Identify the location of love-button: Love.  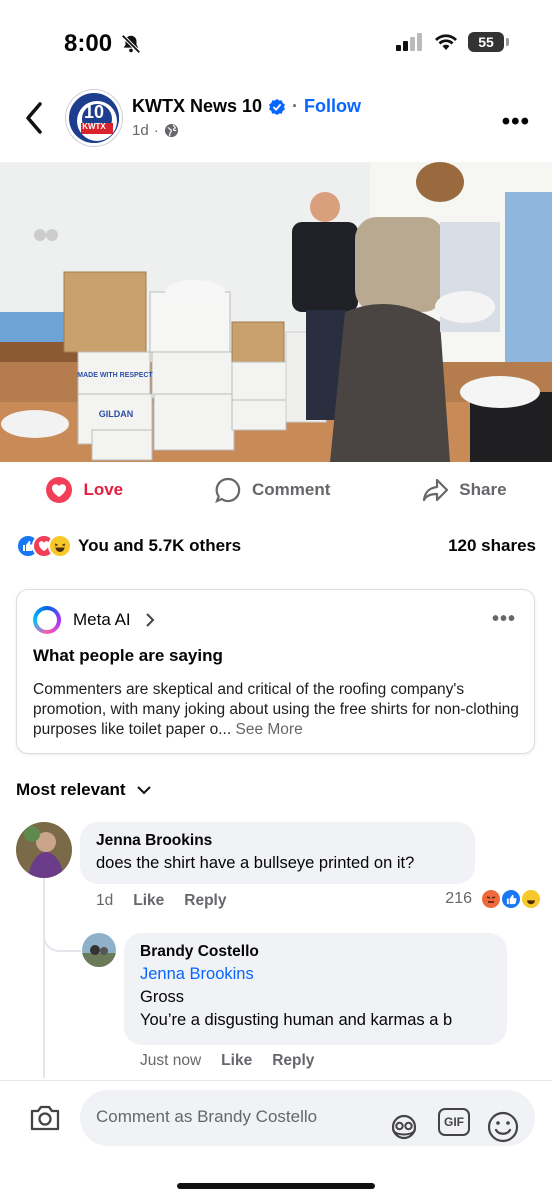
(84, 490).